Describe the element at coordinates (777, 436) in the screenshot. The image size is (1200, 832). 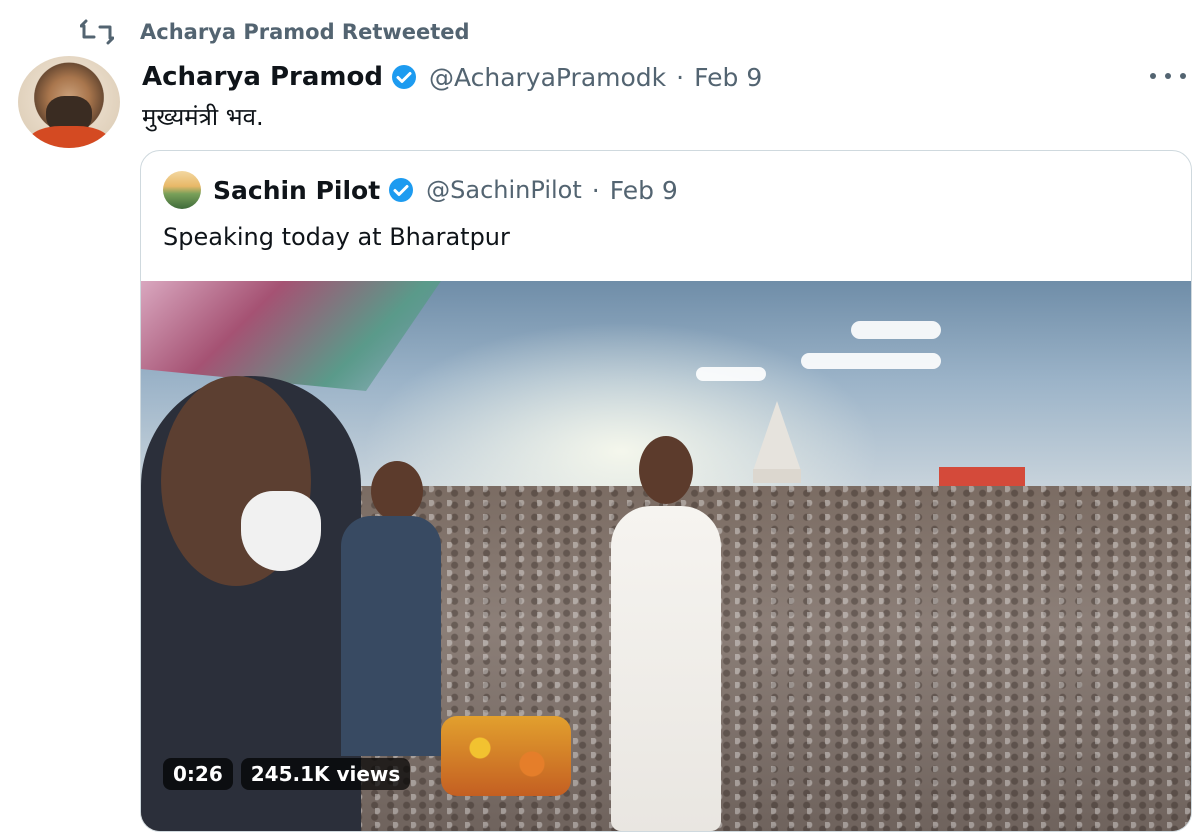
I see `temple-shape` at that location.